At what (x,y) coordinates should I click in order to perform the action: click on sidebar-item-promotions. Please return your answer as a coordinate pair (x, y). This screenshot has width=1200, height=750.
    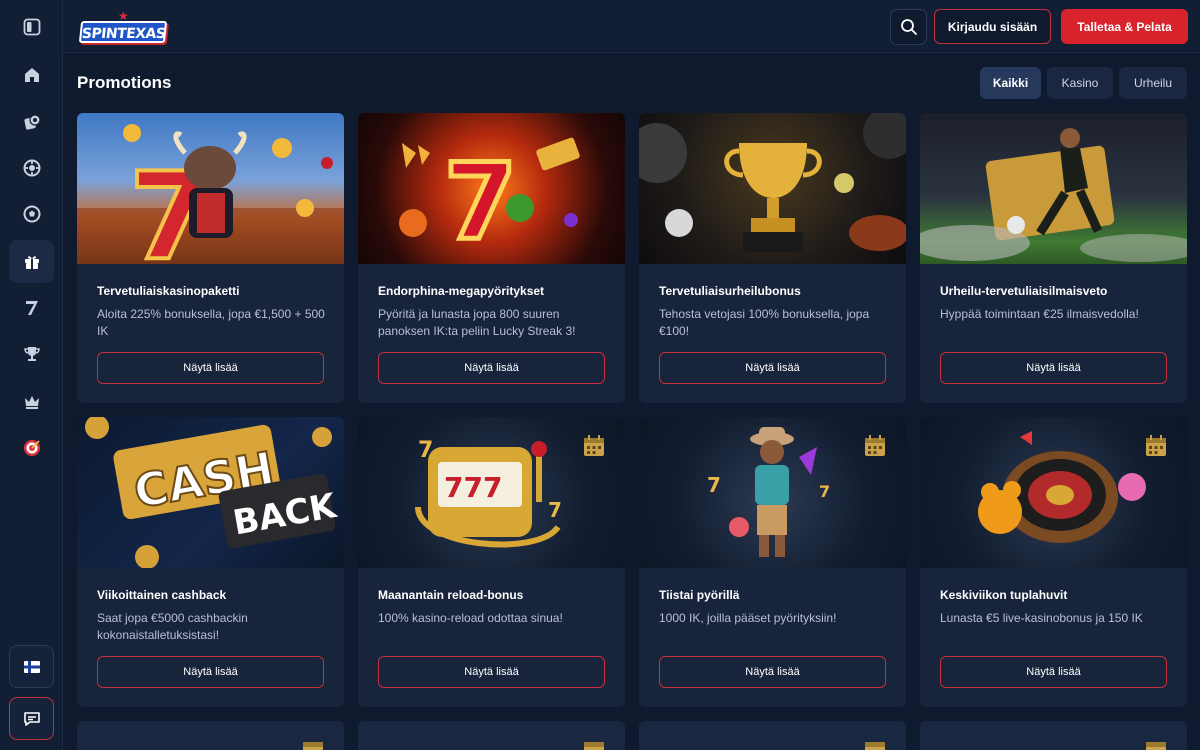
    Looking at the image, I should click on (31, 261).